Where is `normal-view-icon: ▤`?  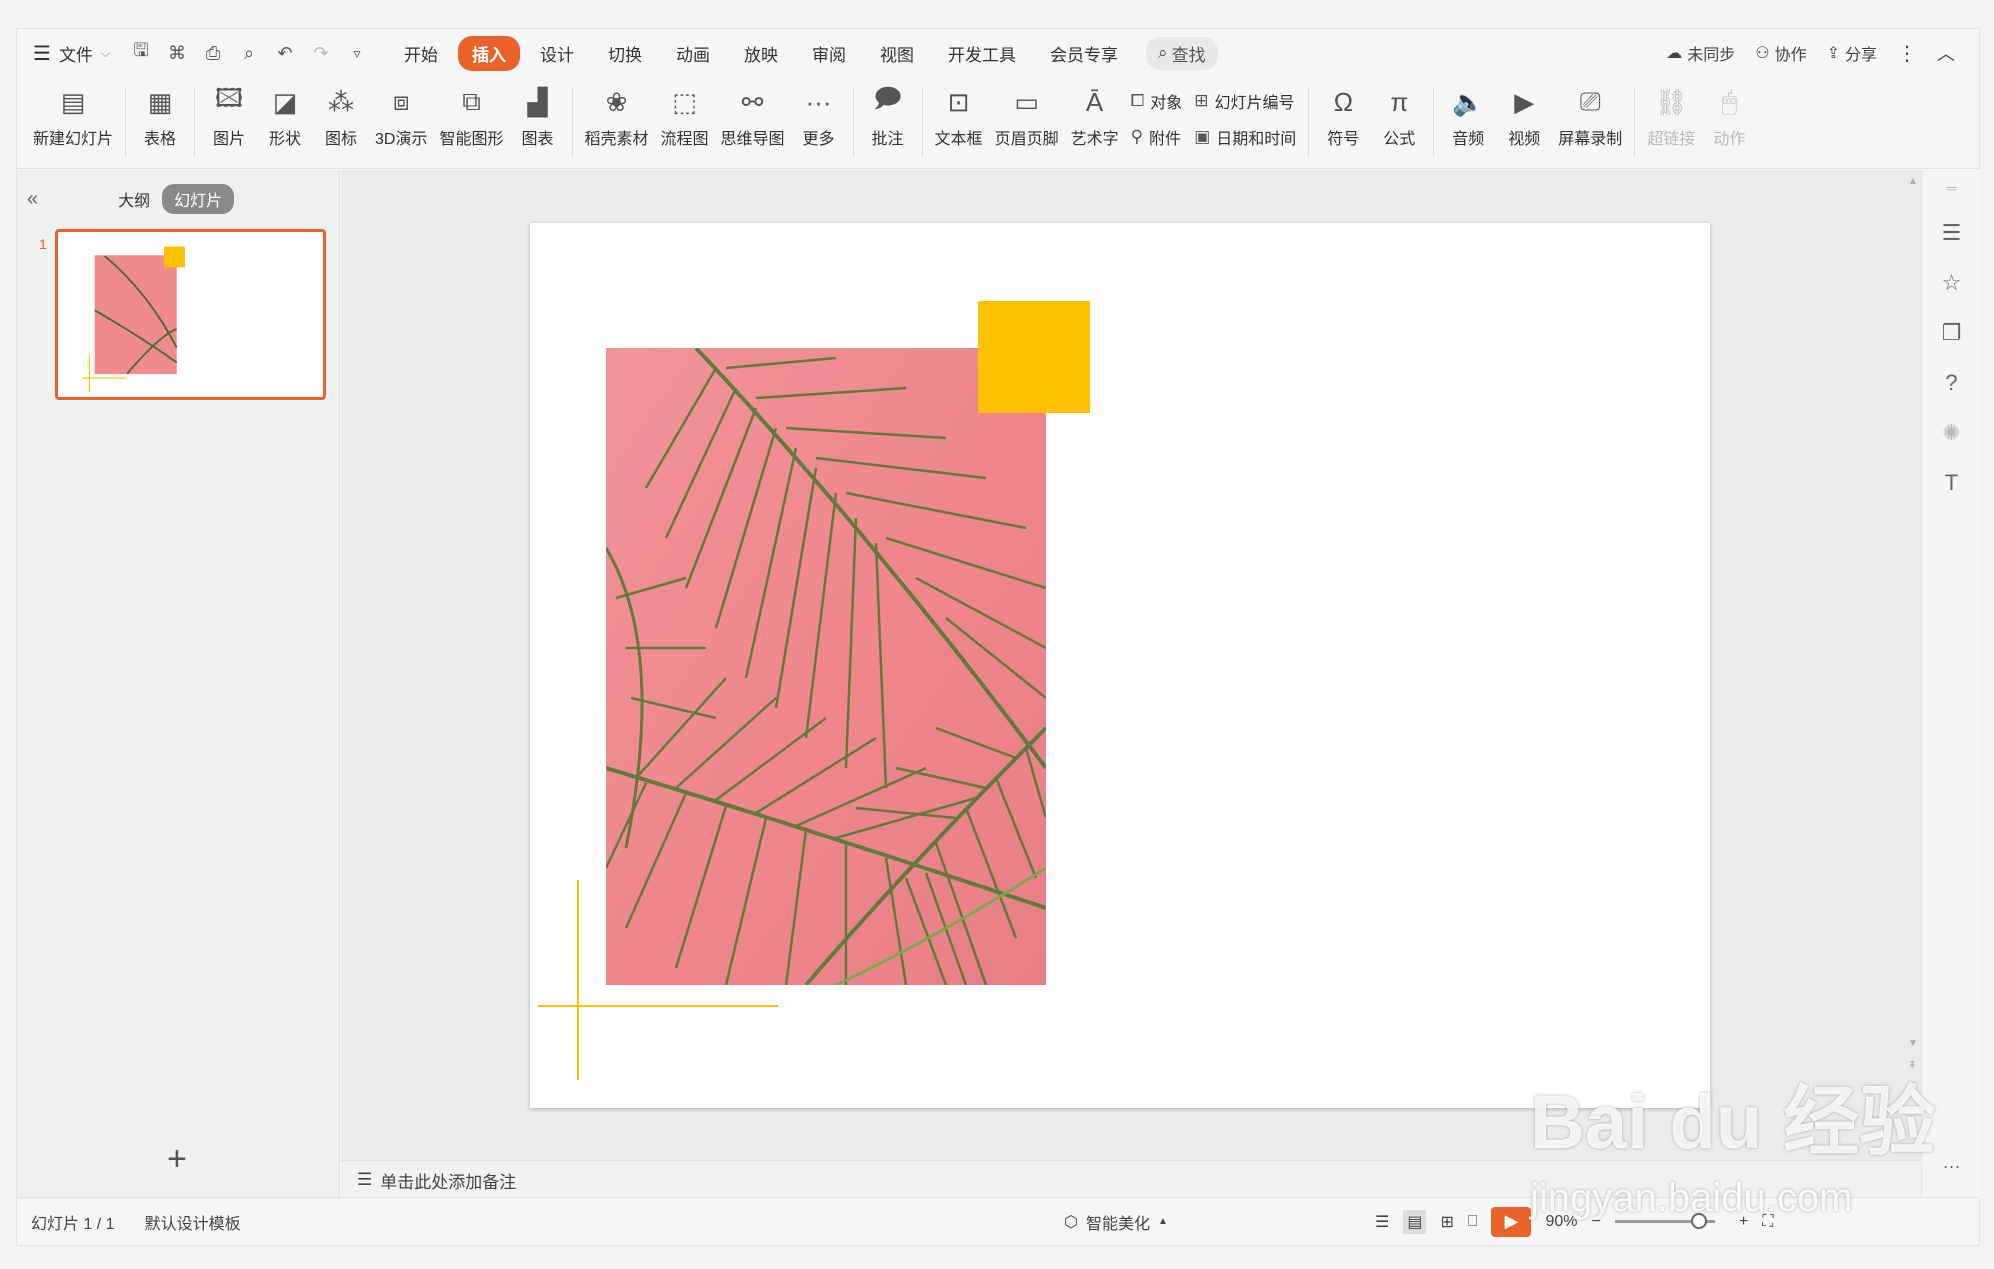 normal-view-icon: ▤ is located at coordinates (1415, 1221).